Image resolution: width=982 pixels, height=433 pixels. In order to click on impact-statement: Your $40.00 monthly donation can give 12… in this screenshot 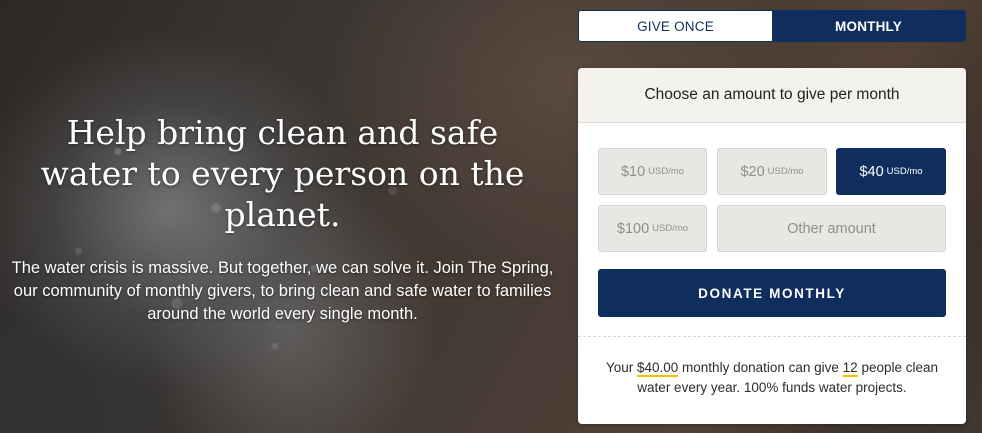, I will do `click(772, 378)`.